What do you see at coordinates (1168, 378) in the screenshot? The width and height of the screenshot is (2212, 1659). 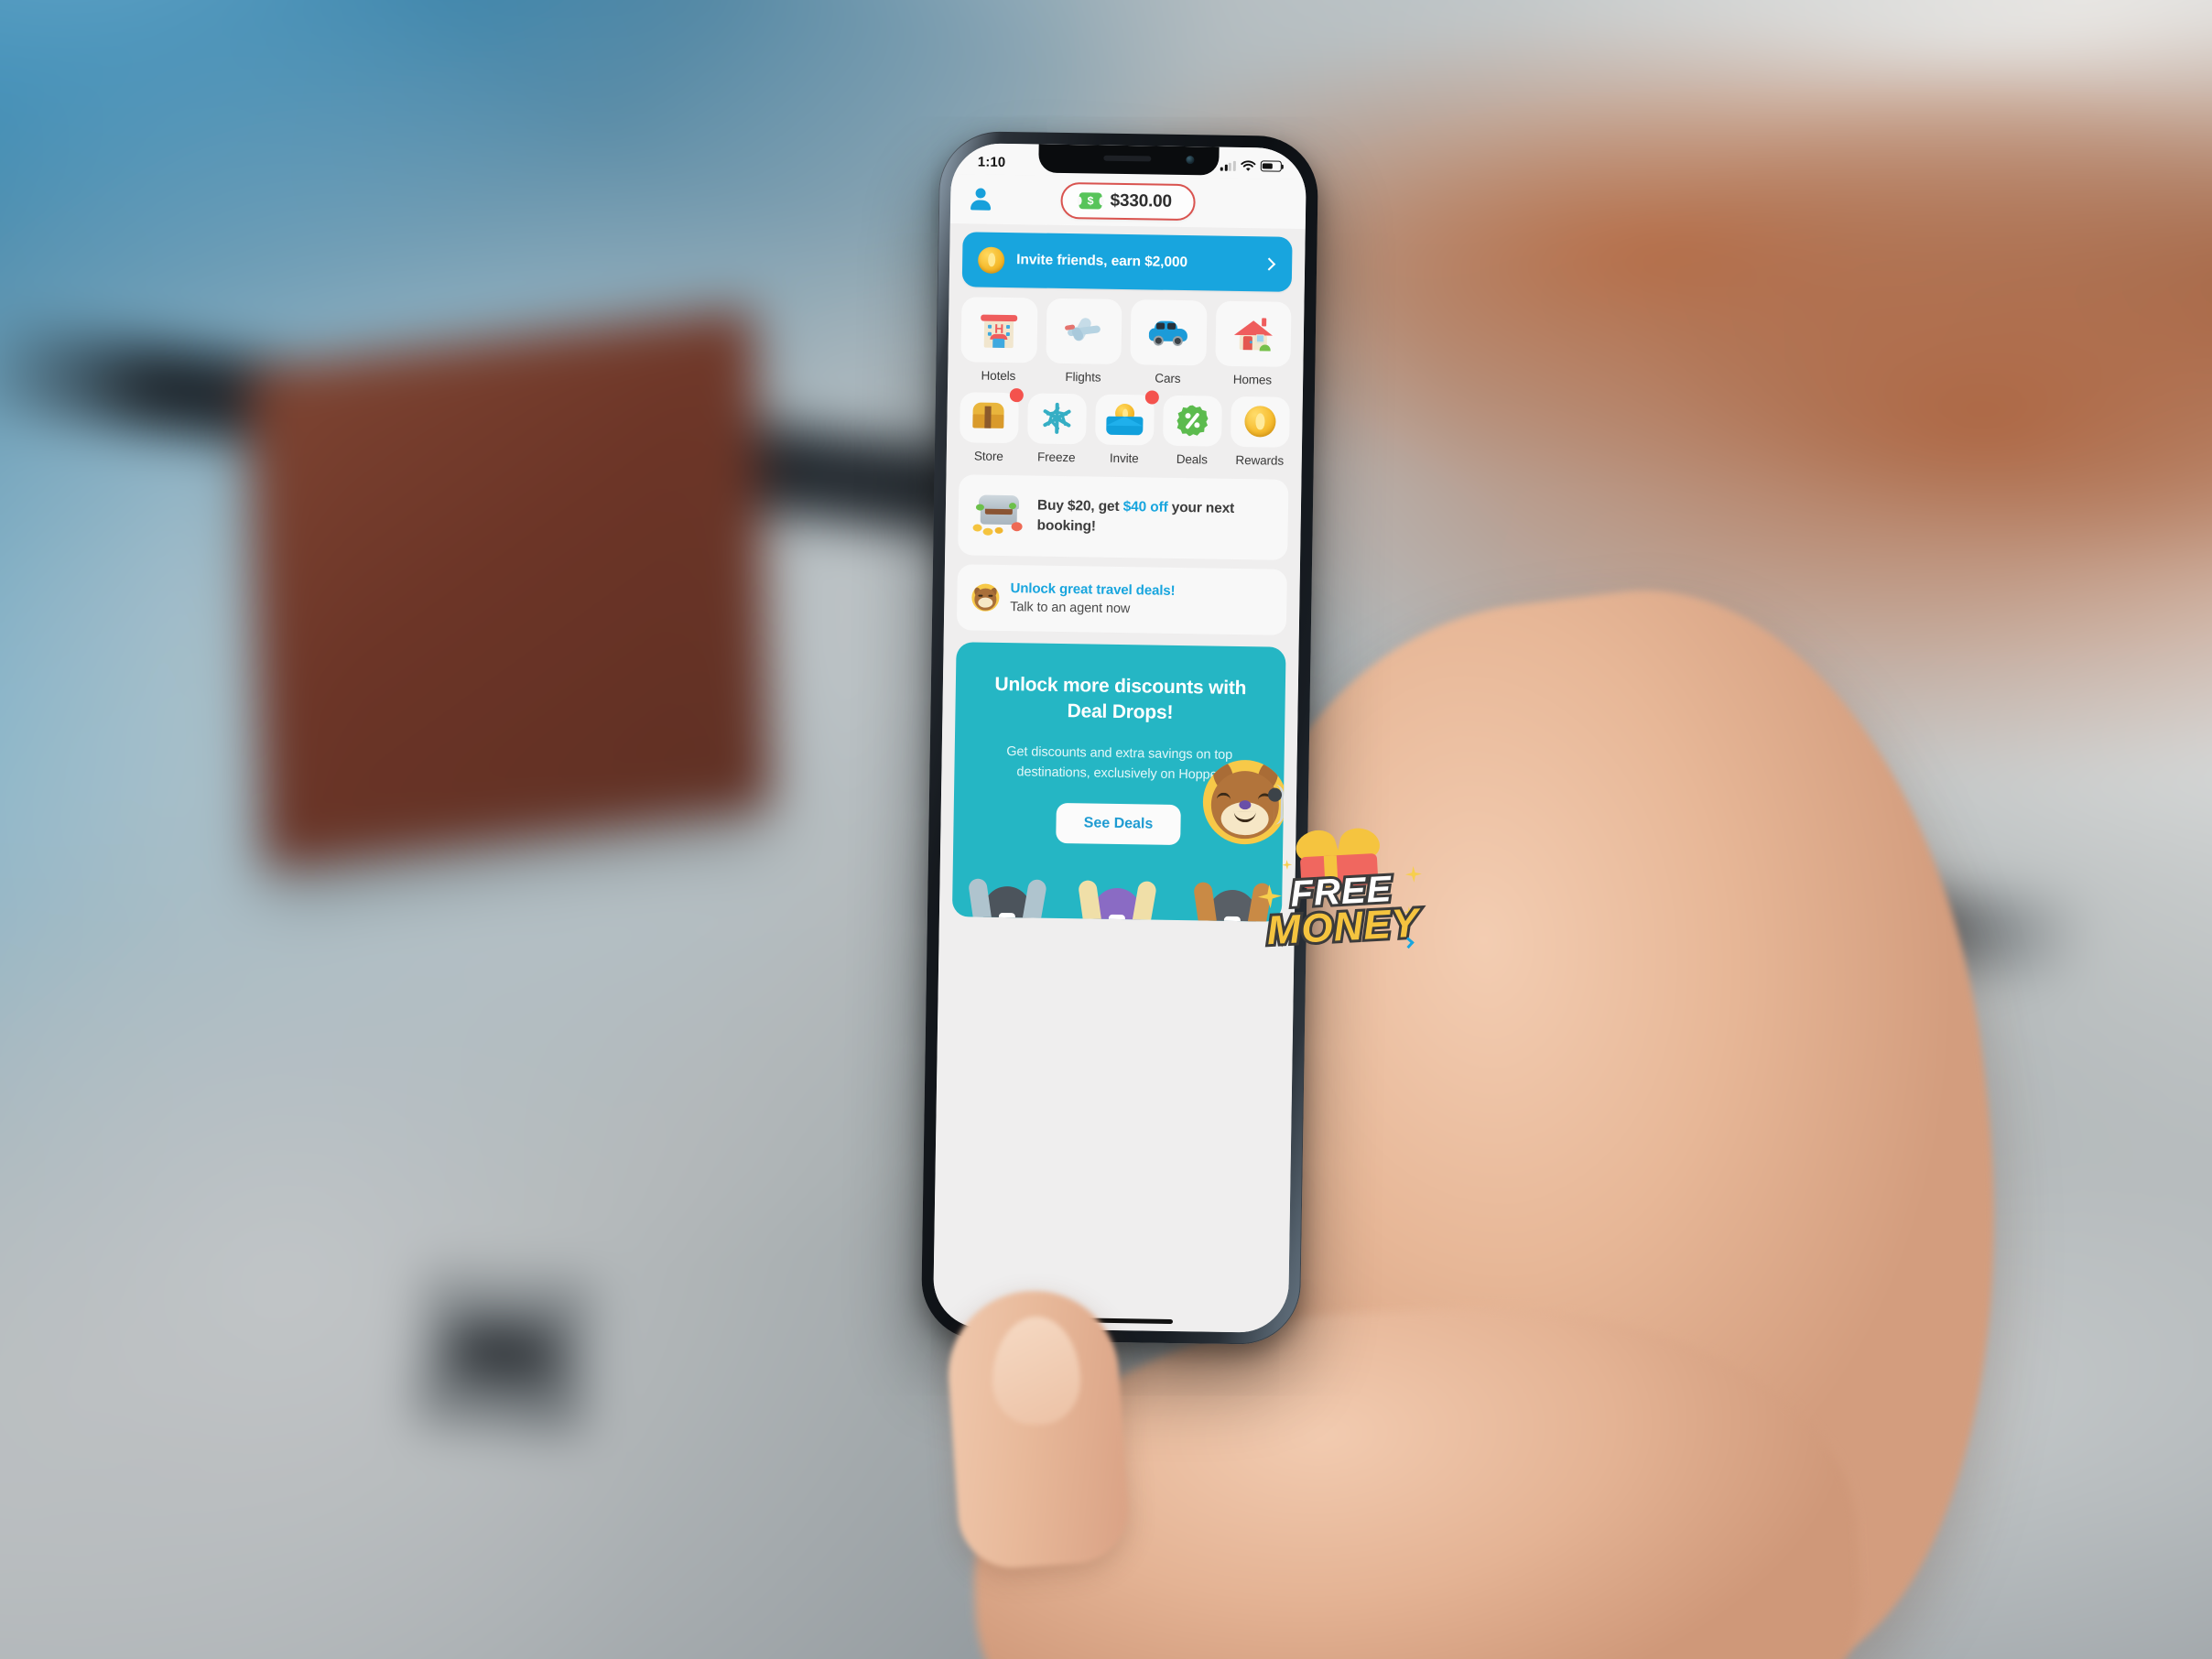 I see `tile-label: Cars` at bounding box center [1168, 378].